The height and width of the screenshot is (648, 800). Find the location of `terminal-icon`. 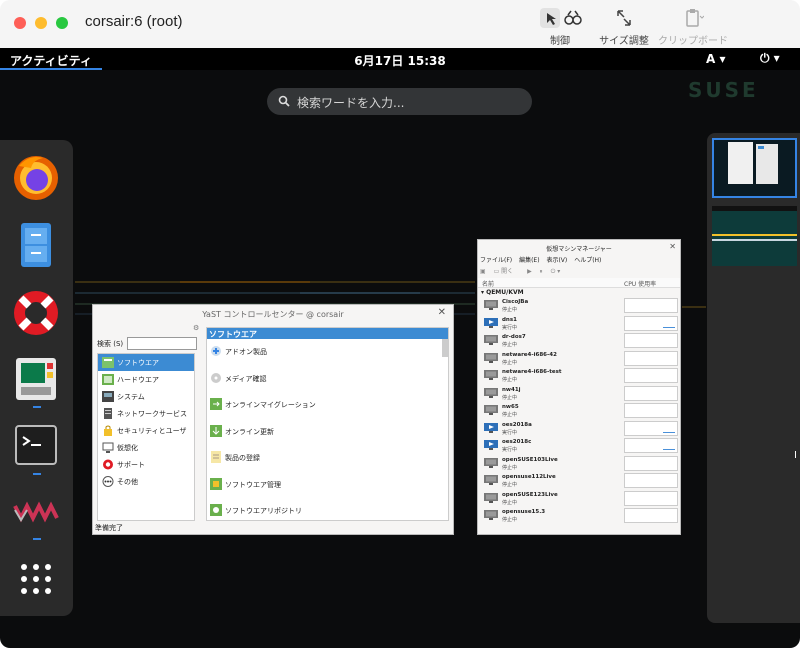

terminal-icon is located at coordinates (36, 445).